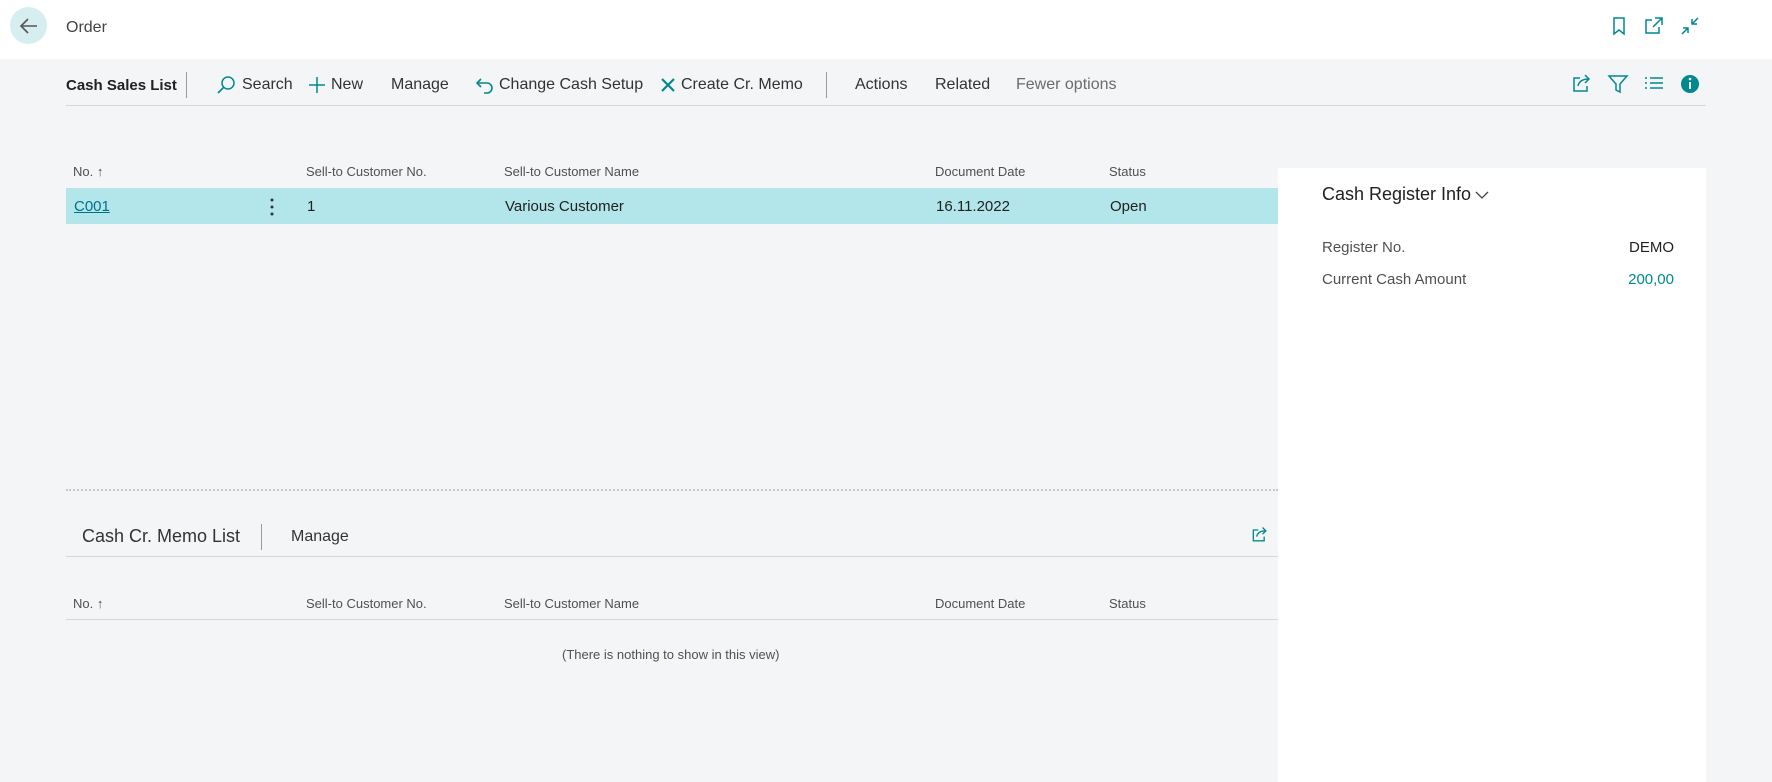 This screenshot has width=1772, height=782. What do you see at coordinates (742, 84) in the screenshot?
I see `create-cr-memo-label: Create Cr. Memo` at bounding box center [742, 84].